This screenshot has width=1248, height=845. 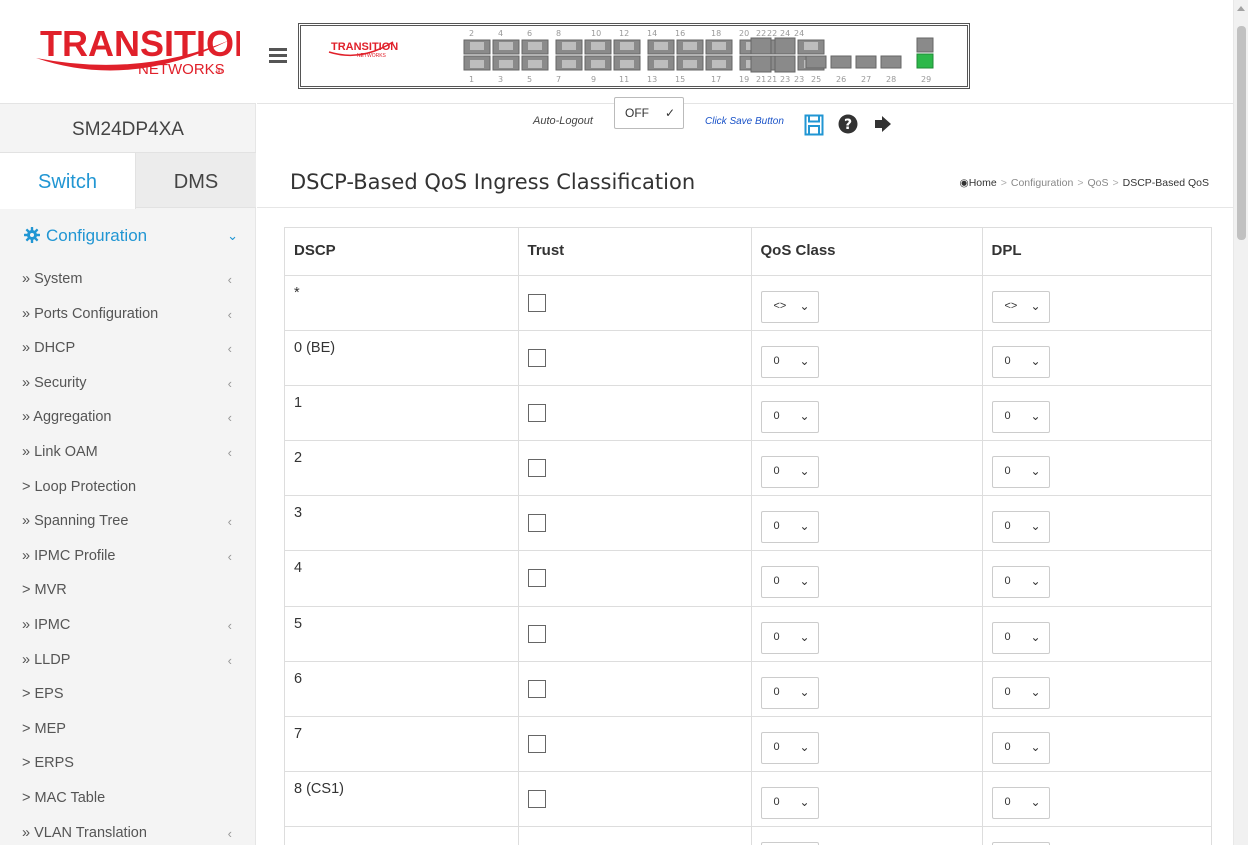 I want to click on qos-class-select: <> ⌄, so click(x=789, y=306).